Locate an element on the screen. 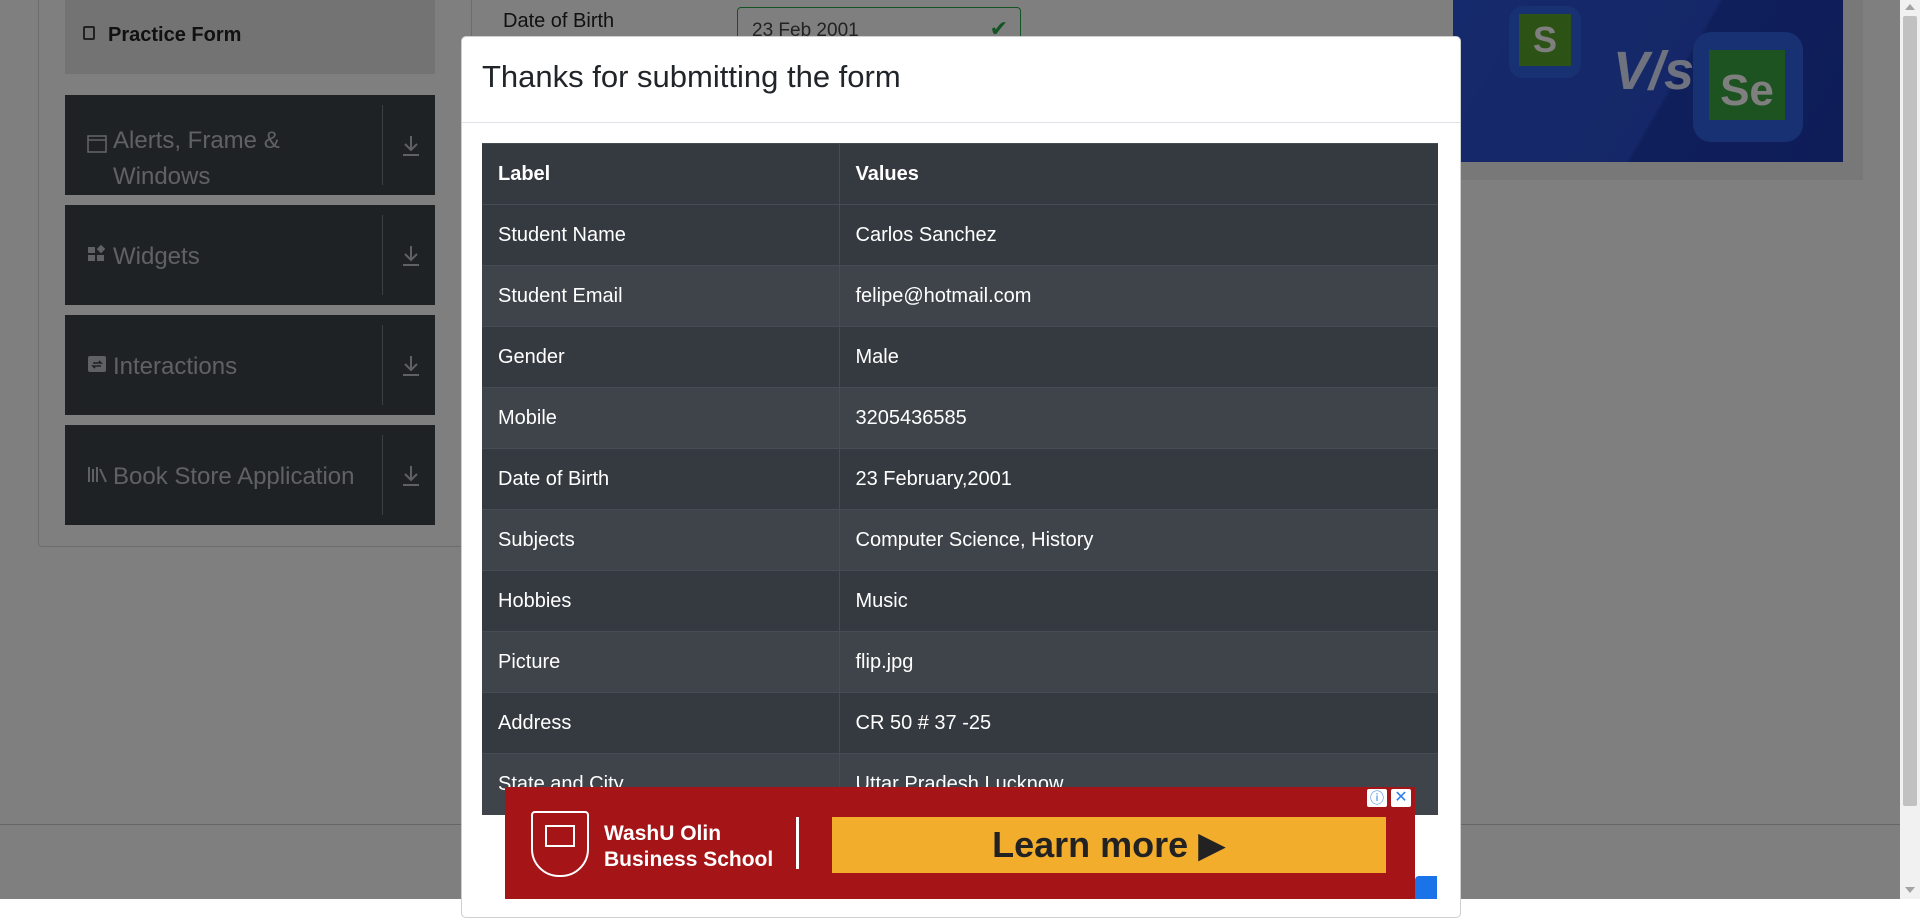 Image resolution: width=1920 pixels, height=918 pixels. ad-separator is located at coordinates (797, 843).